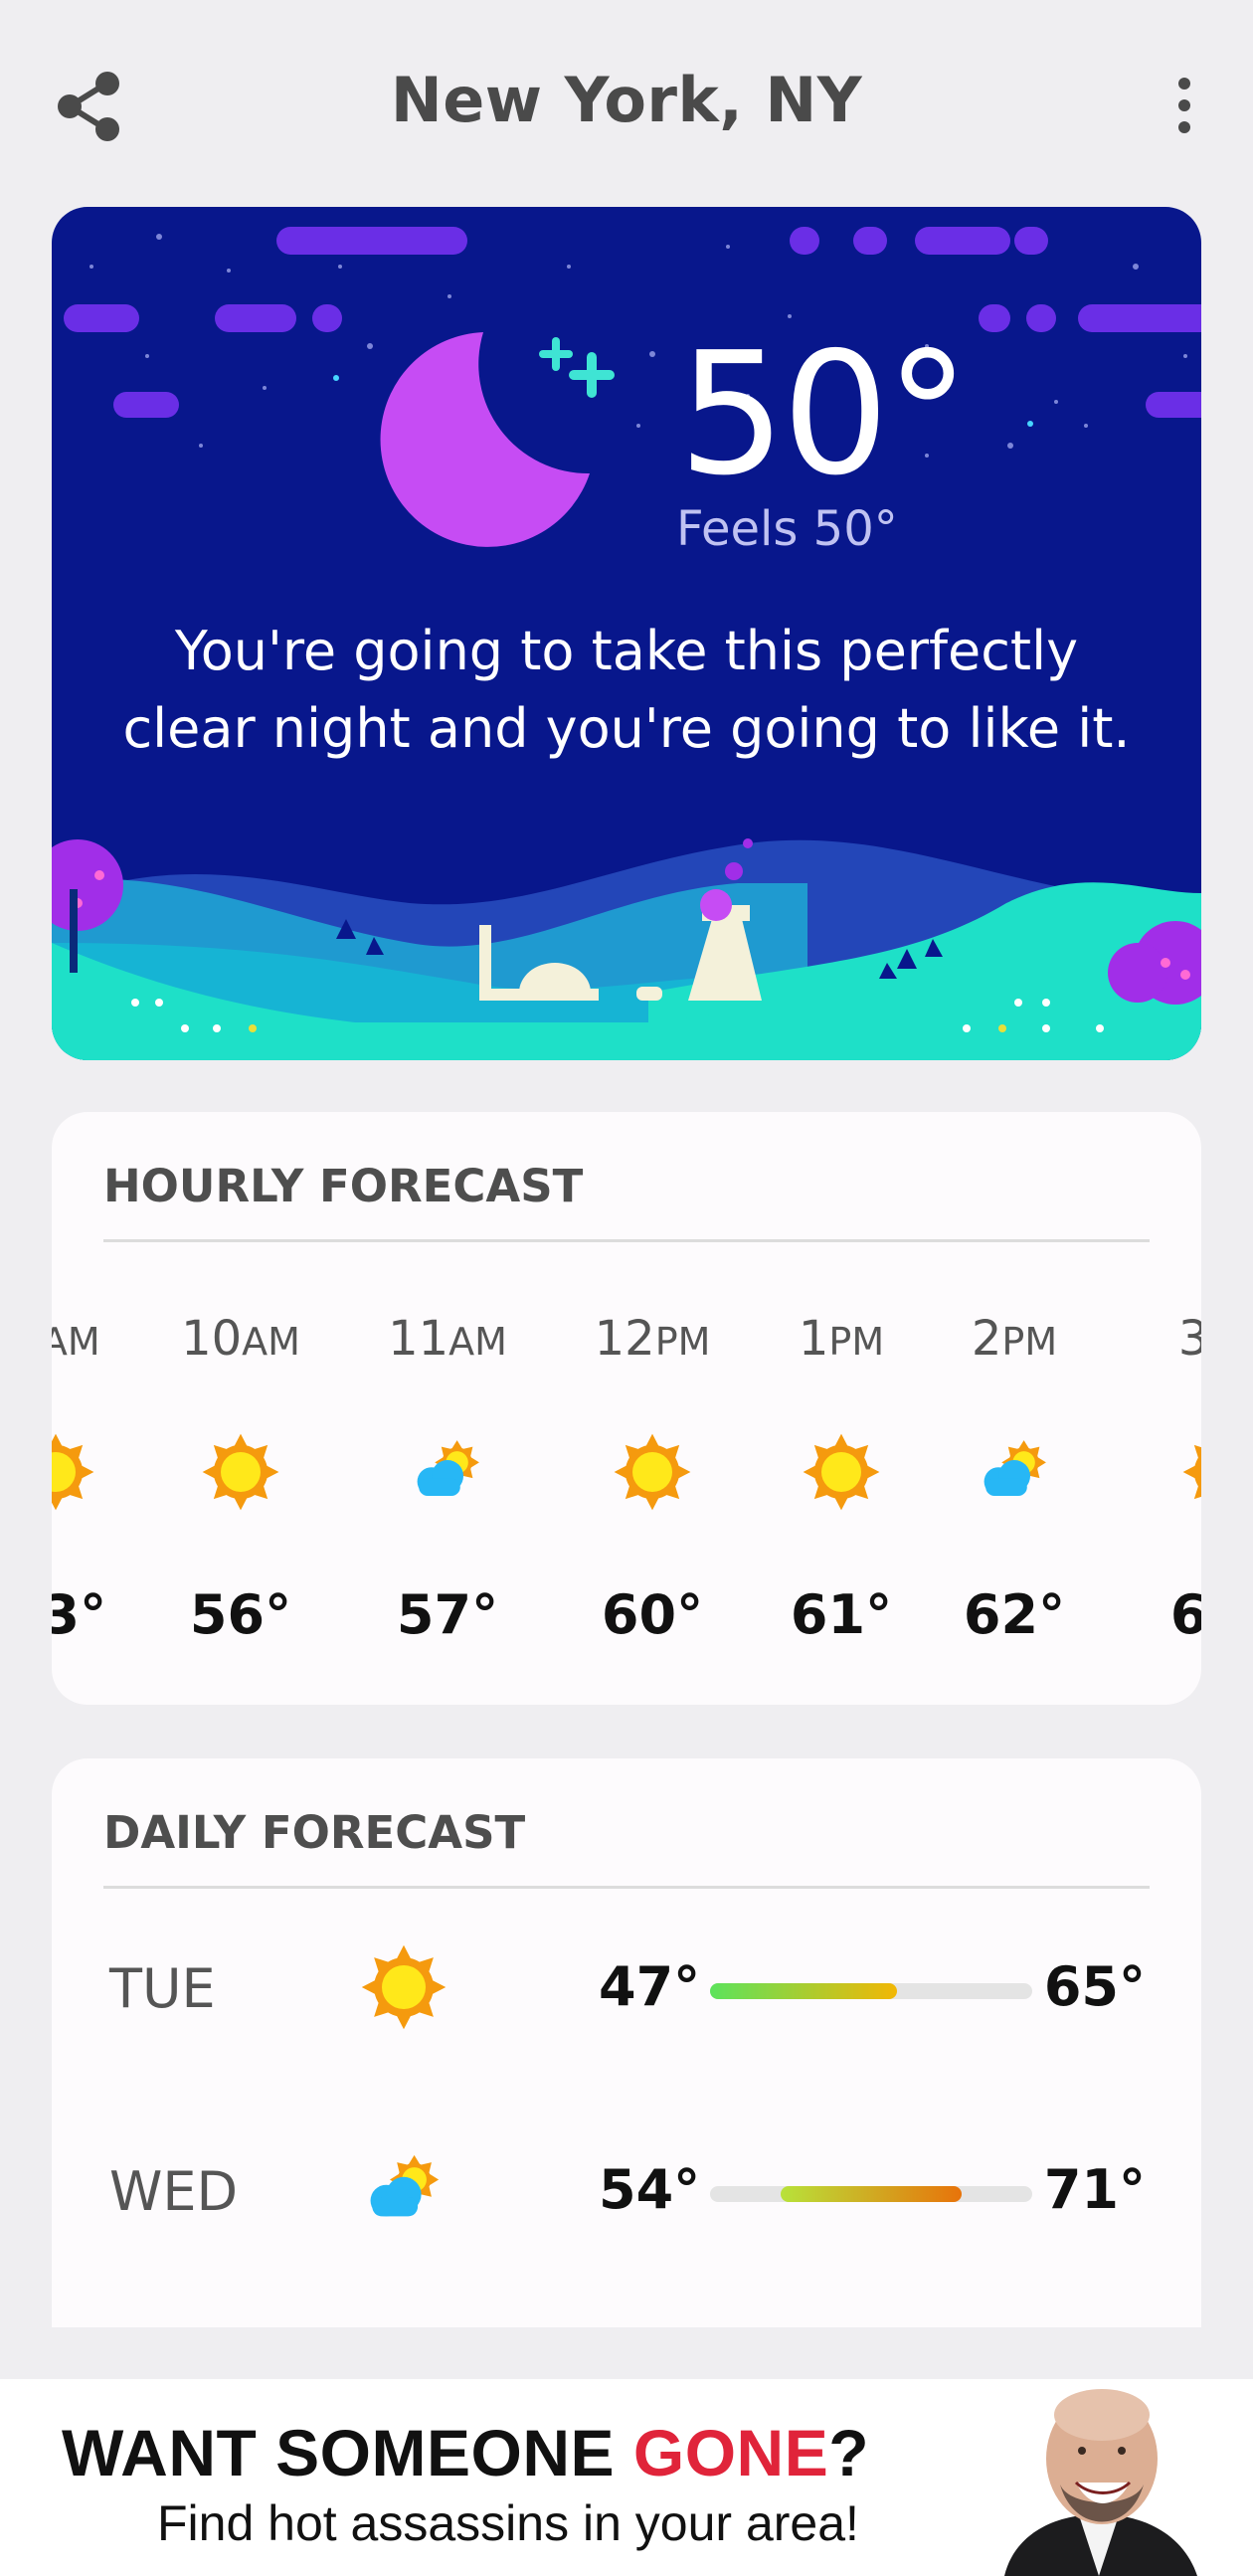 This screenshot has width=1253, height=2576. Describe the element at coordinates (1095, 2189) in the screenshot. I see `high-temperature: 71°` at that location.